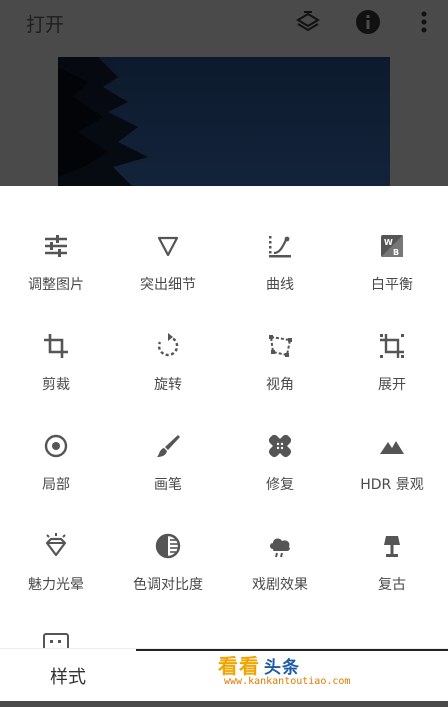 The image size is (448, 707). I want to click on tool-label: 白平衡, so click(392, 285).